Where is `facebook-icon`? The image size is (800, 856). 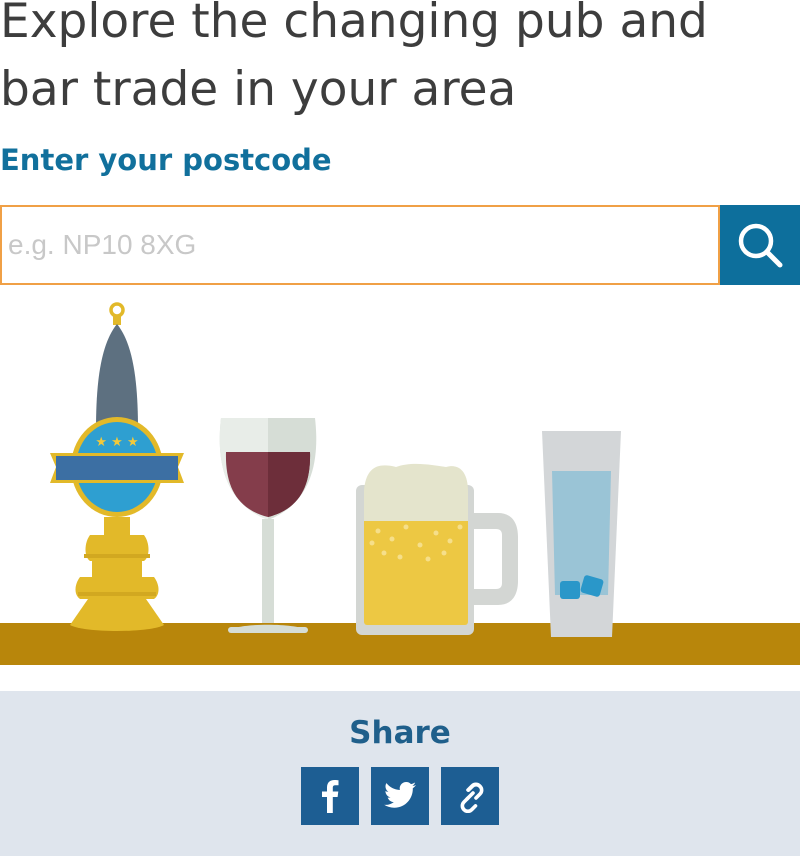
facebook-icon is located at coordinates (330, 796).